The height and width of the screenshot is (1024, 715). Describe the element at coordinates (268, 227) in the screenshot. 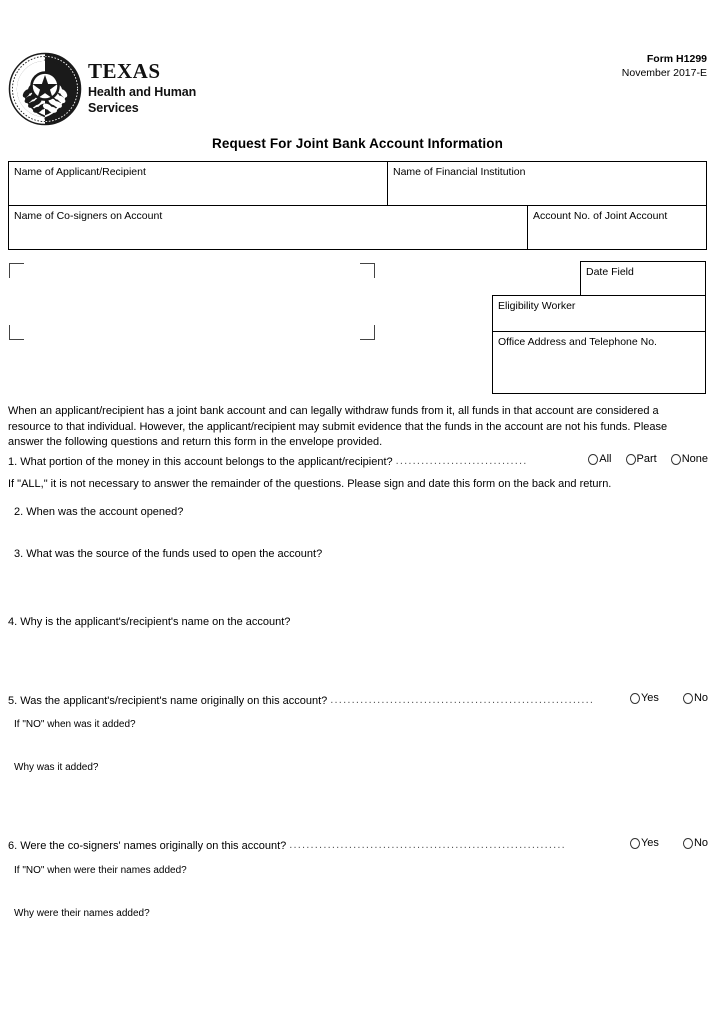

I see `field-name-of-cosigners: Name of Co-signers on Account` at that location.